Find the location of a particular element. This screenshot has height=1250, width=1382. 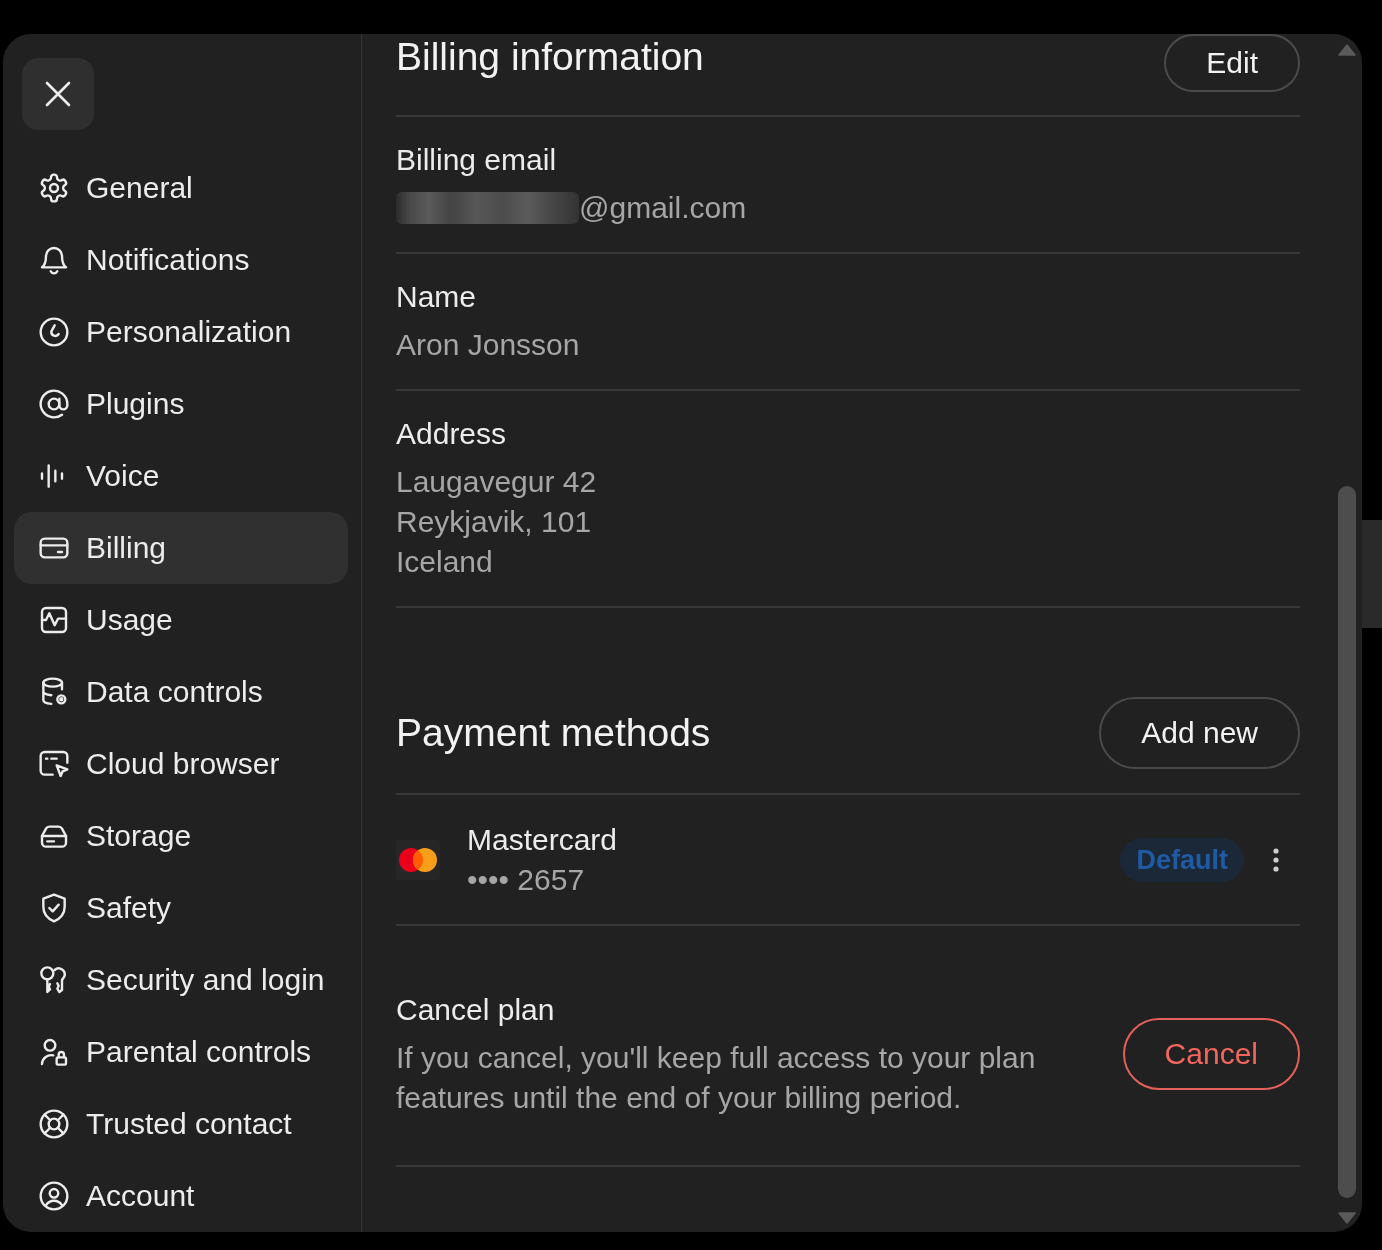

cancel-button: Cancel is located at coordinates (1211, 1054).